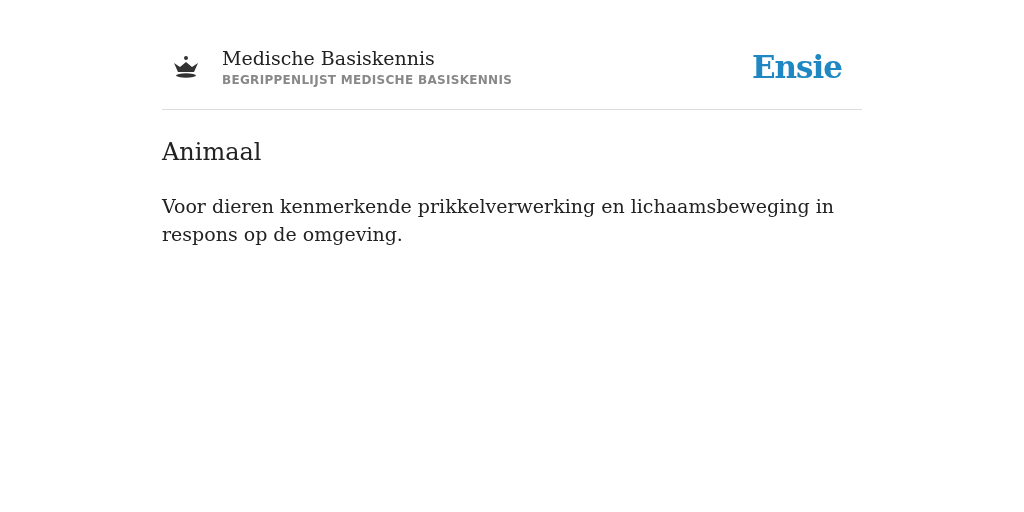  Describe the element at coordinates (368, 81) in the screenshot. I see `site-subtitle: BEGRIPPENLIJST MEDISCHE BASISKENNIS` at that location.